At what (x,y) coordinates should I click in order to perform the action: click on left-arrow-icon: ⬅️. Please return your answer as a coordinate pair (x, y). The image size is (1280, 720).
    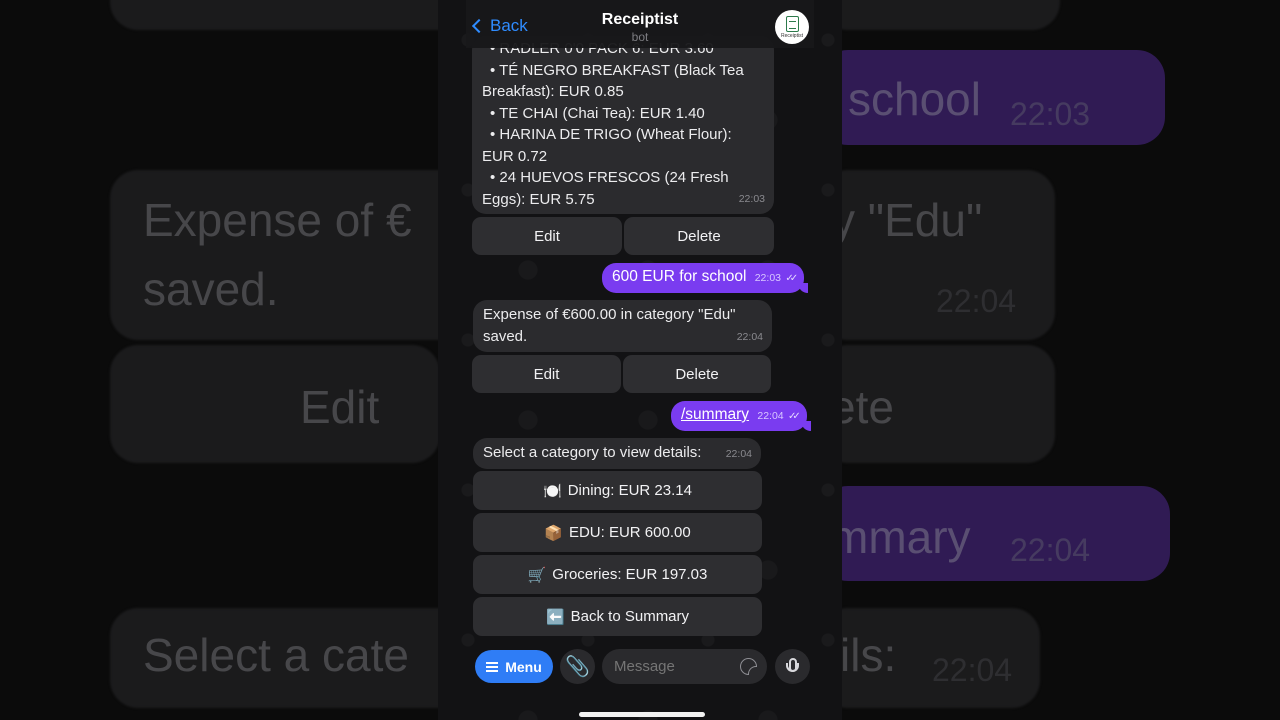
    Looking at the image, I should click on (555, 617).